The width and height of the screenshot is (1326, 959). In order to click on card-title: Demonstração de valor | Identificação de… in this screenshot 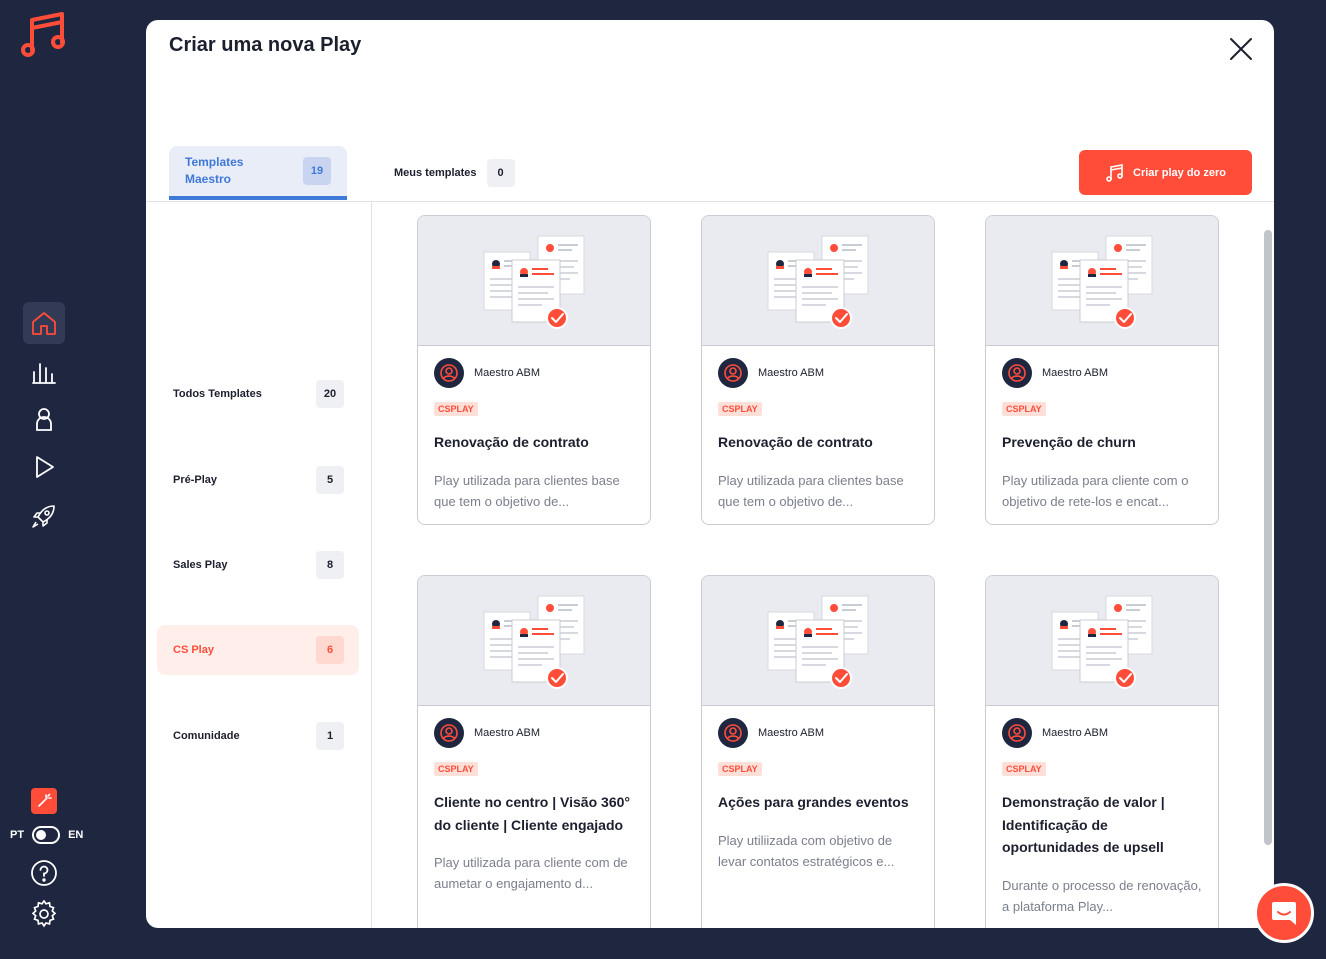, I will do `click(1083, 824)`.